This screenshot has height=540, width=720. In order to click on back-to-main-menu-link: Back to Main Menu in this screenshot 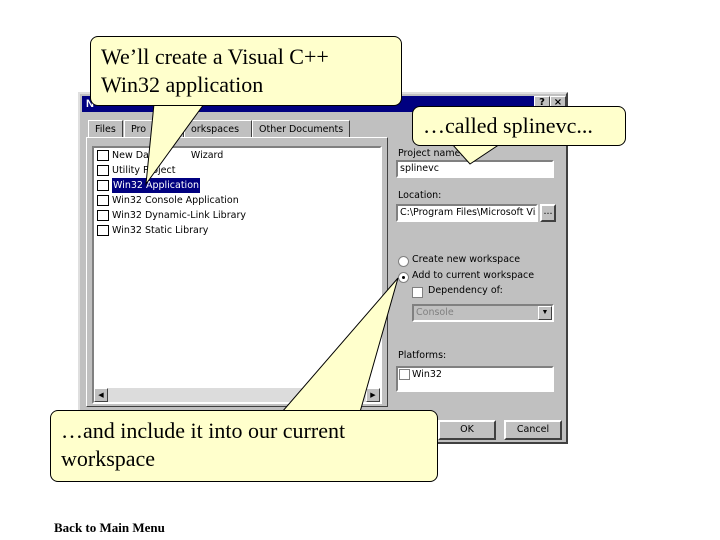, I will do `click(109, 528)`.